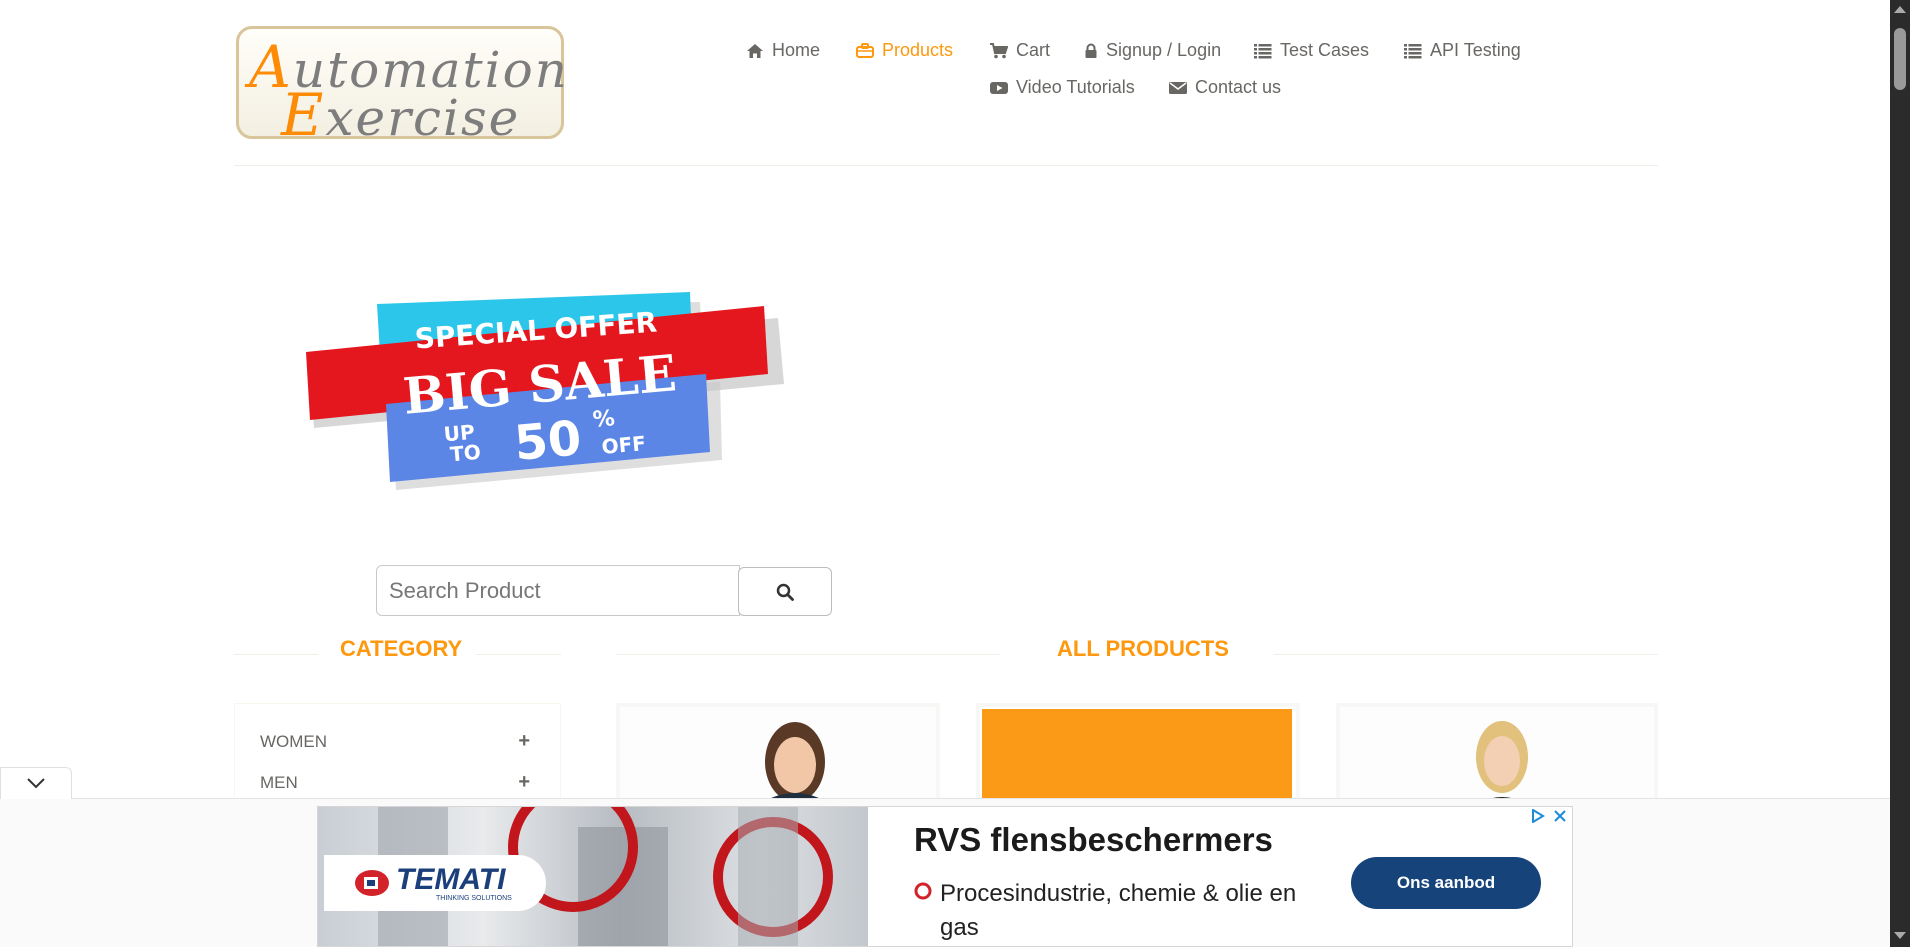  I want to click on nav-signup-login-label: Signup / Login, so click(1164, 50).